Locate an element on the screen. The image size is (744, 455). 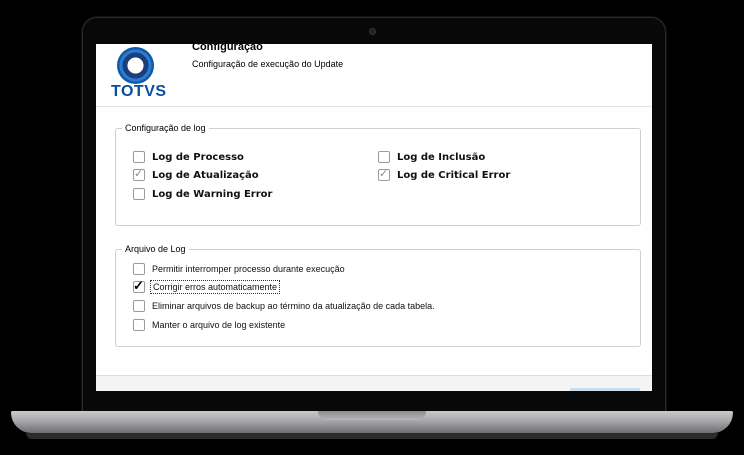
checkbox-log-processo: Log de Processo is located at coordinates (188, 157).